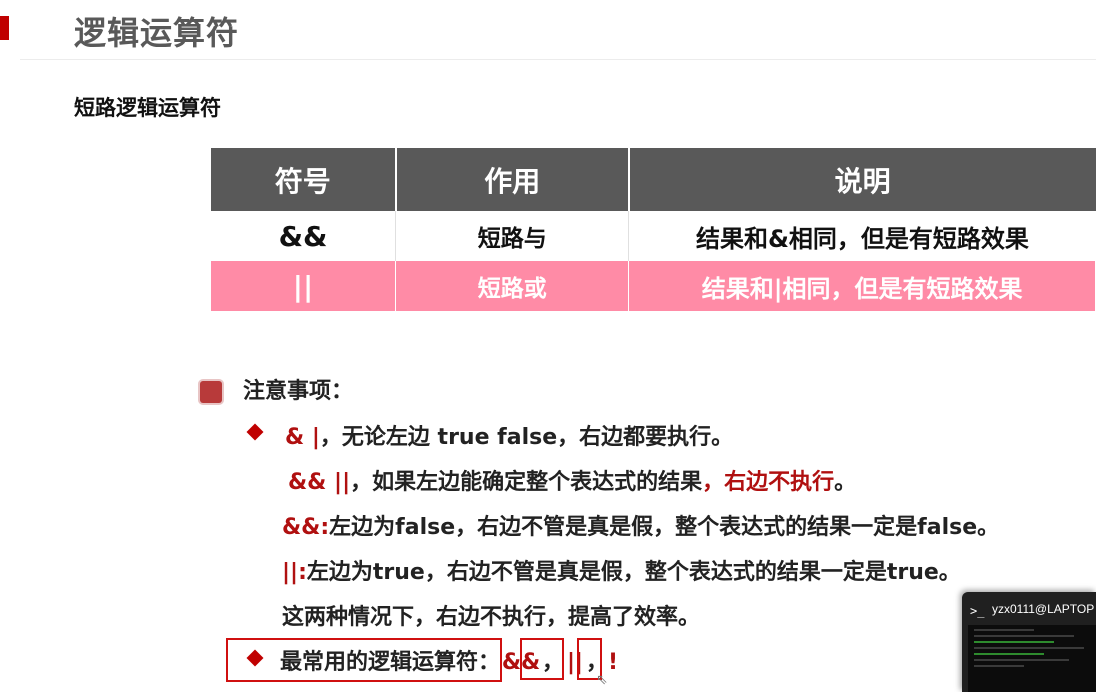 The width and height of the screenshot is (1096, 692). Describe the element at coordinates (390, 662) in the screenshot. I see `common-operators-label: 最常用的逻辑运算符：` at that location.